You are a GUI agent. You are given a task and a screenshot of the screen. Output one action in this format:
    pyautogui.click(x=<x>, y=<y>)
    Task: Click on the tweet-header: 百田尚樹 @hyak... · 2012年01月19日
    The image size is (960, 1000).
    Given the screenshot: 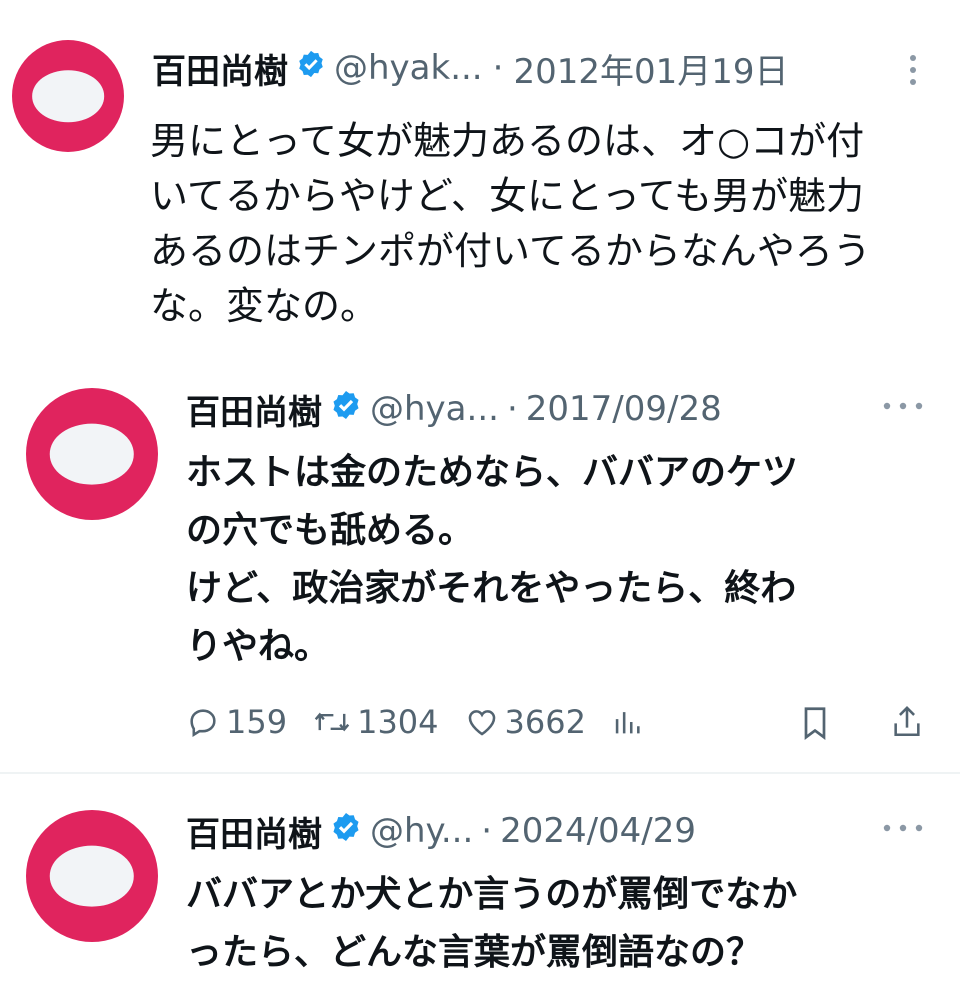 What is the action you would take?
    pyautogui.click(x=470, y=68)
    